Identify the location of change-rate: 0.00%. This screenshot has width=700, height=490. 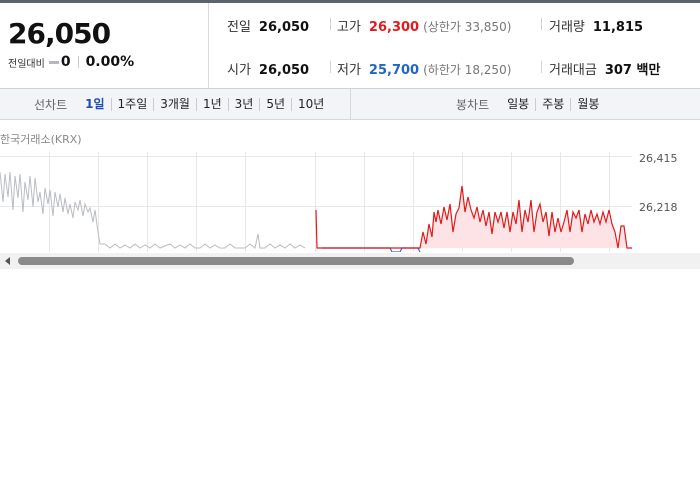
(110, 62).